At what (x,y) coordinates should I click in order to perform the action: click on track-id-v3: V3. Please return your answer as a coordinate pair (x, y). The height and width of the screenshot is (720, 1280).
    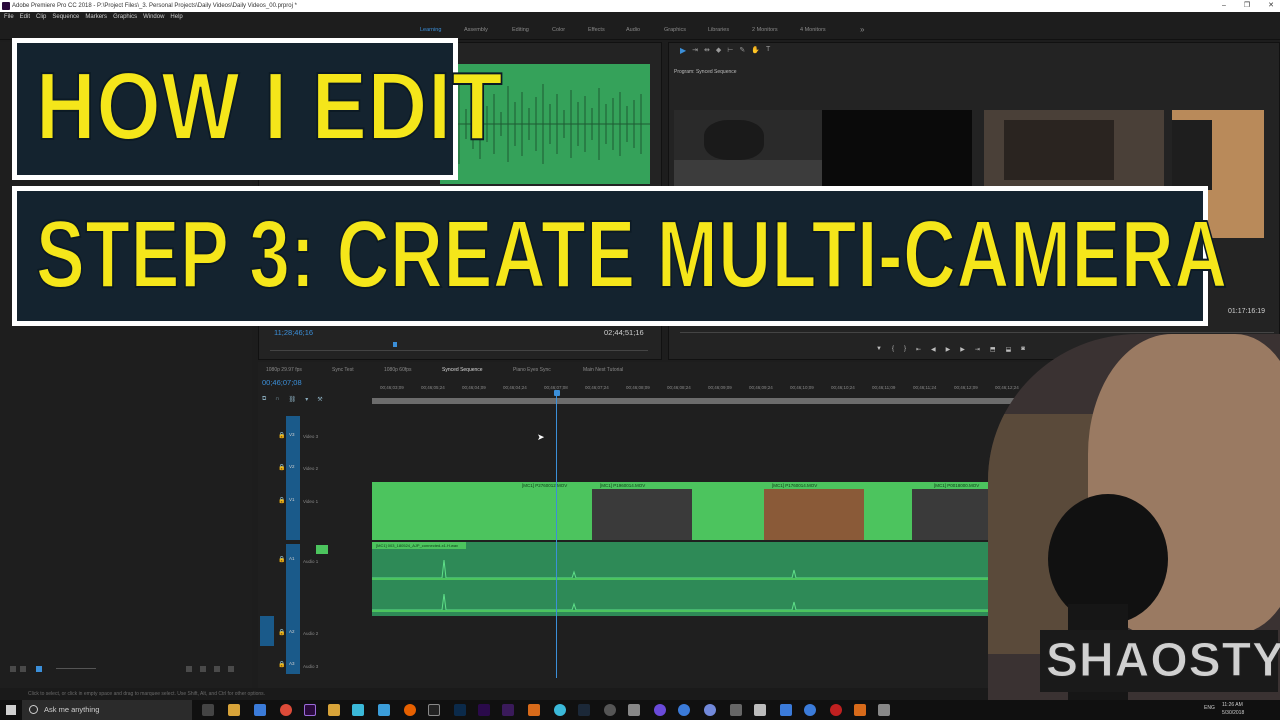
    Looking at the image, I should click on (292, 434).